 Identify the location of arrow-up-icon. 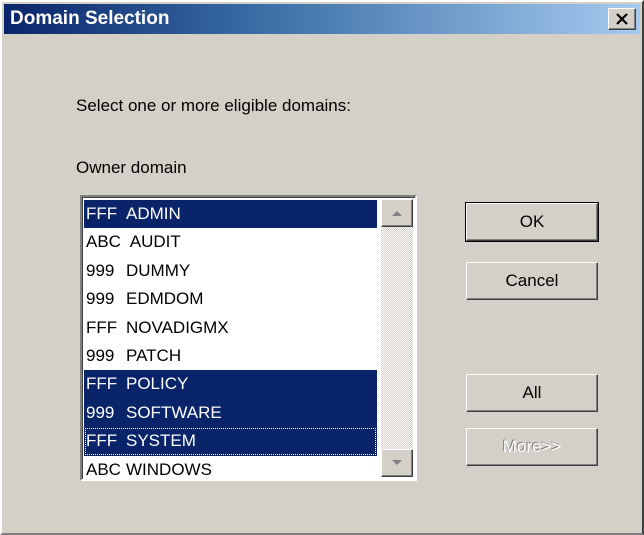
(397, 213).